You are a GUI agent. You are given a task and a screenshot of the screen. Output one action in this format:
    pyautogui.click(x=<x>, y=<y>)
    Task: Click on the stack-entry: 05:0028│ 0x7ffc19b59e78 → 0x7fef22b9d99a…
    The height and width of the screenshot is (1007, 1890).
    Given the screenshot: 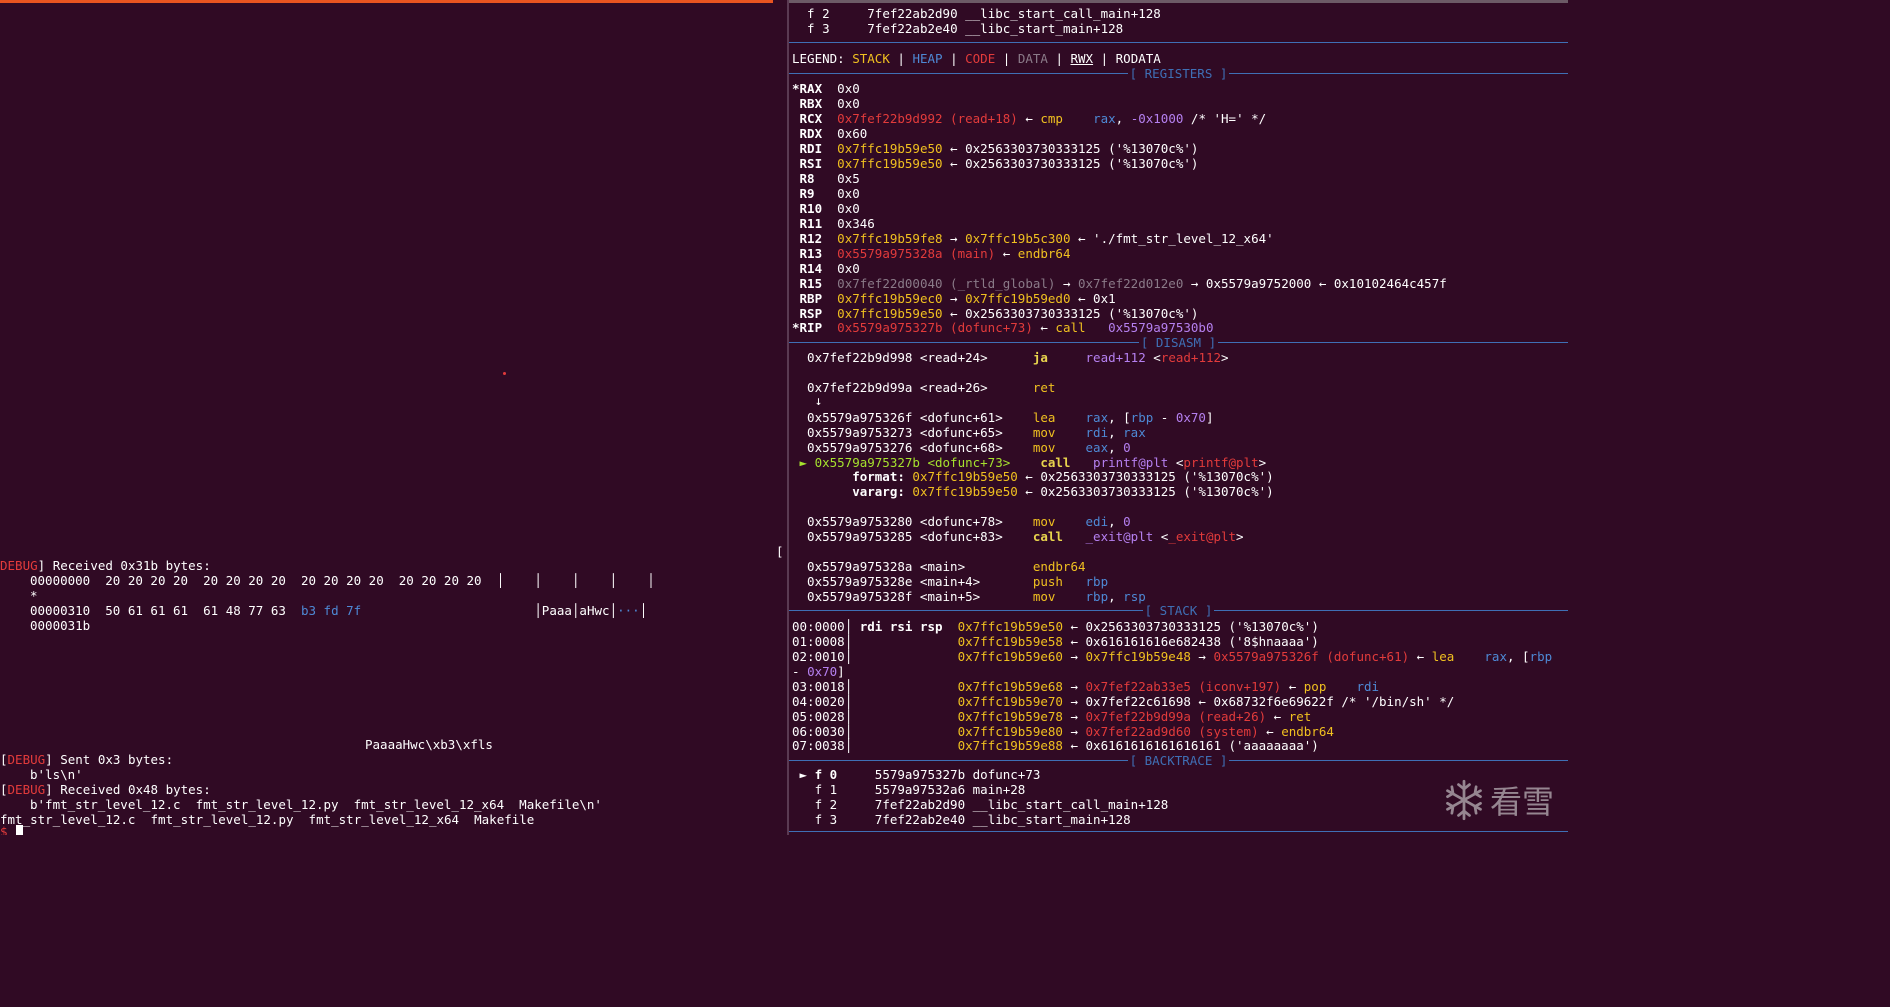 What is the action you would take?
    pyautogui.click(x=1052, y=716)
    